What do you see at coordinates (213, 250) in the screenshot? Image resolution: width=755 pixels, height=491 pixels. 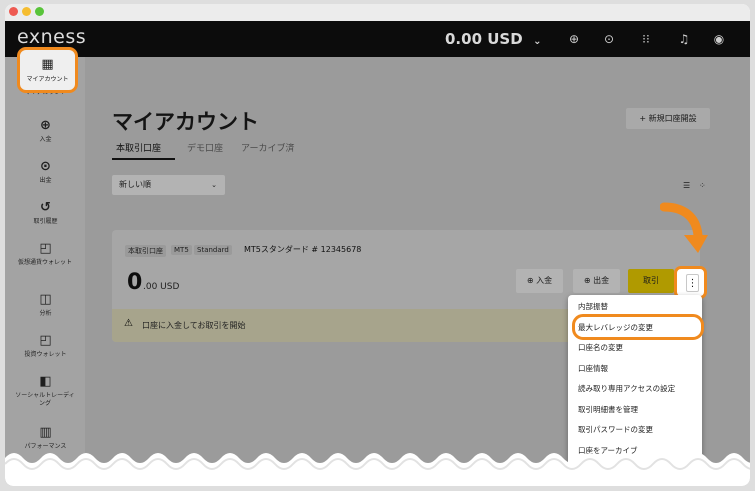 I see `plan-tag: Standard` at bounding box center [213, 250].